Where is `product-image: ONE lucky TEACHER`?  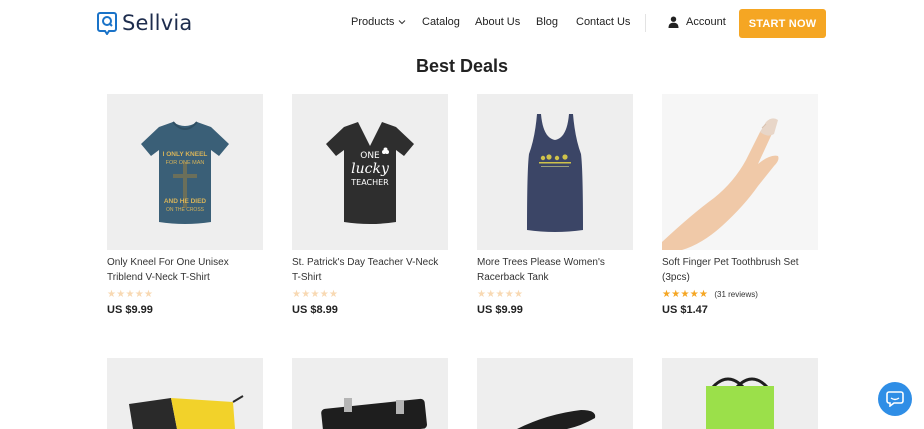 product-image: ONE lucky TEACHER is located at coordinates (370, 172).